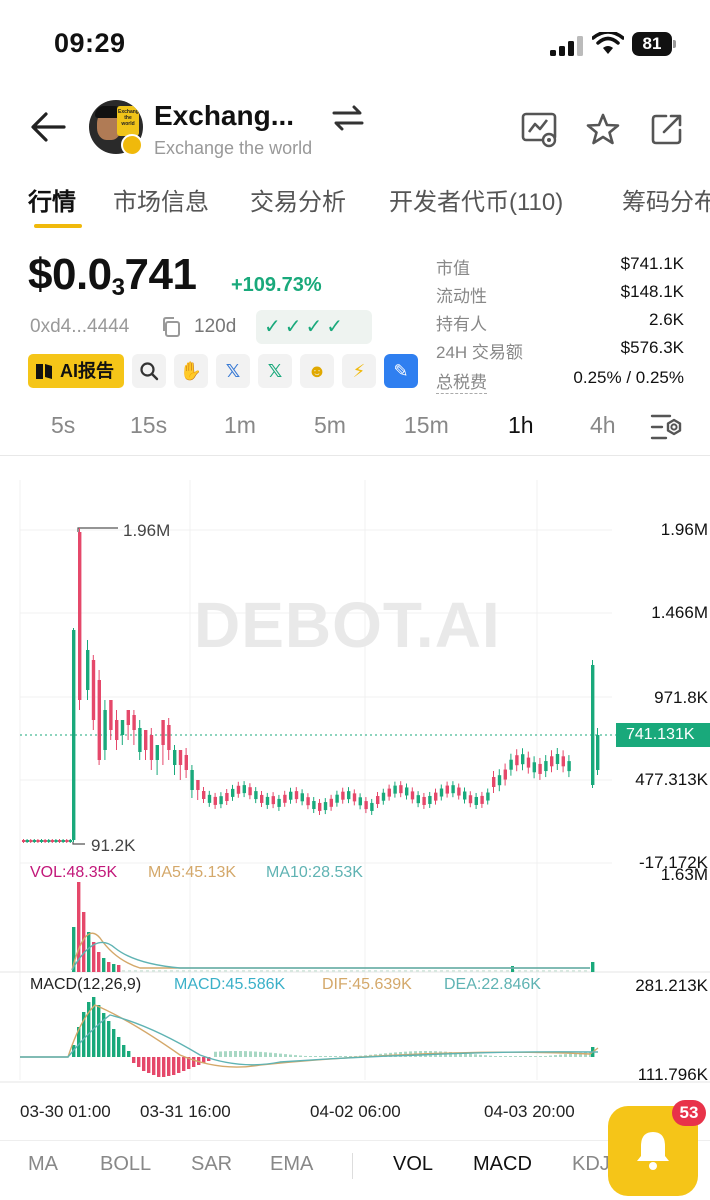  Describe the element at coordinates (48, 127) in the screenshot. I see `back-arrow-icon` at that location.